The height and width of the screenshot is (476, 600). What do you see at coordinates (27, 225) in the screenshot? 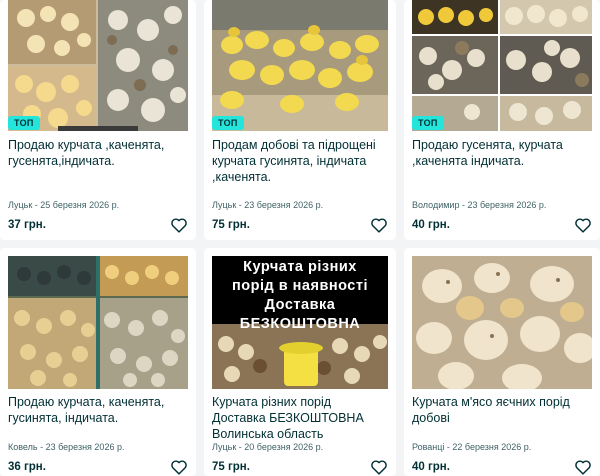
I see `listing-price: 37 грн.` at bounding box center [27, 225].